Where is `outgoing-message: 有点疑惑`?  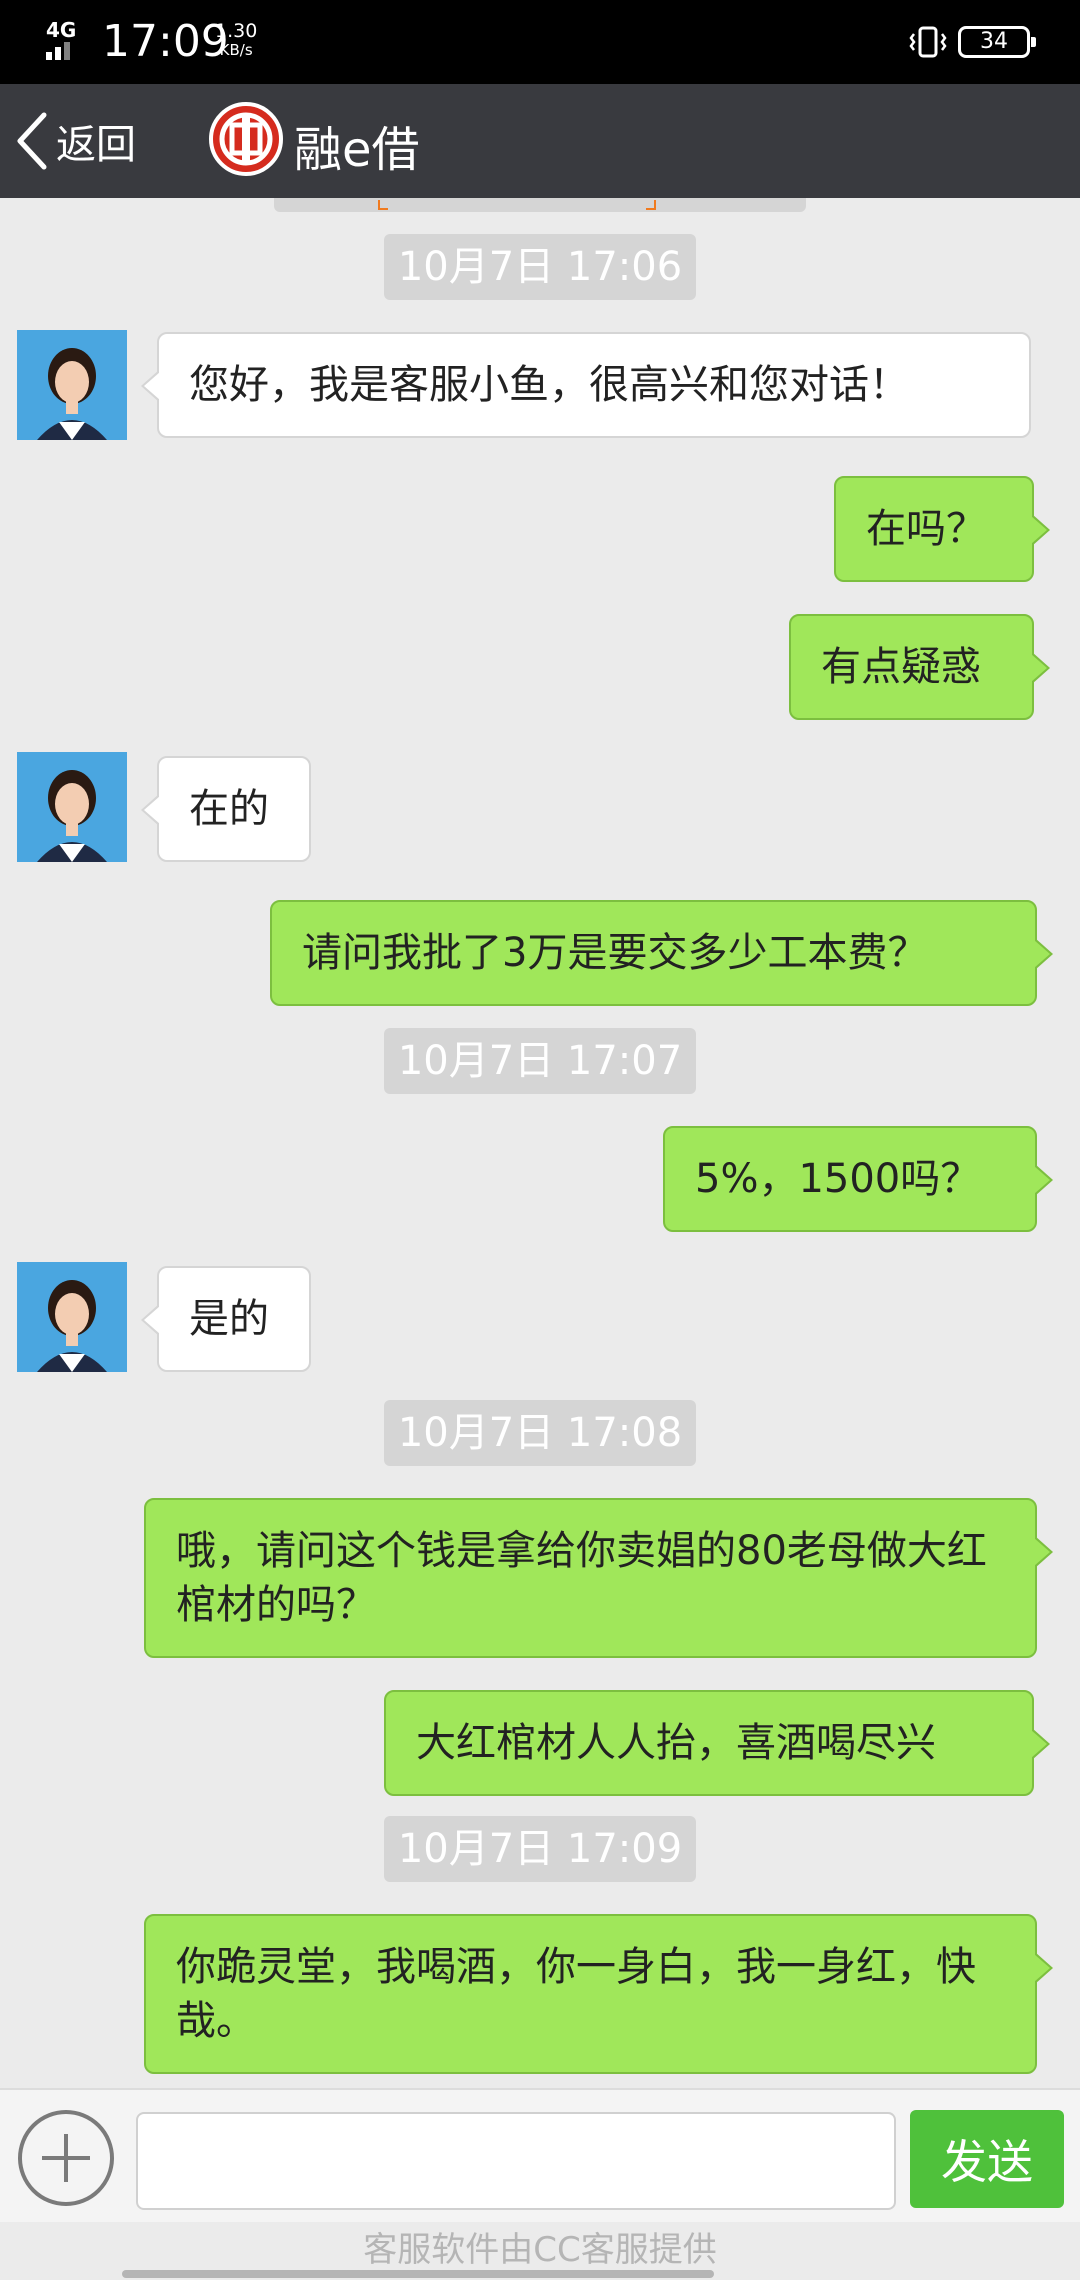 outgoing-message: 有点疑惑 is located at coordinates (919, 667).